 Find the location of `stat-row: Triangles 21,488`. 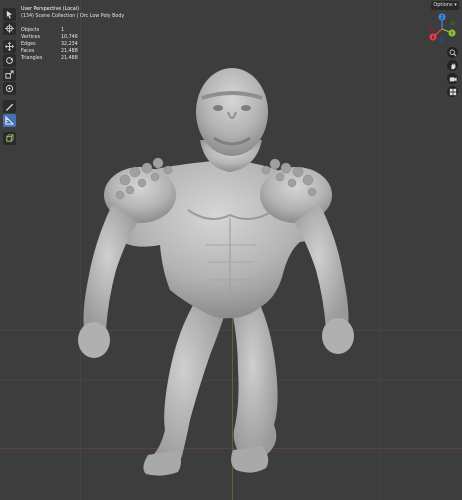

stat-row: Triangles 21,488 is located at coordinates (72, 58).